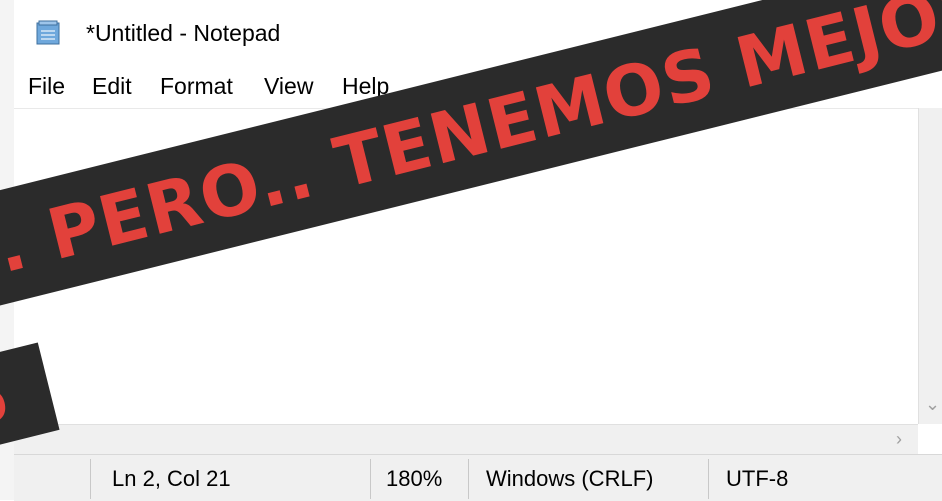 The width and height of the screenshot is (942, 501). Describe the element at coordinates (7, 250) in the screenshot. I see `window-border` at that location.